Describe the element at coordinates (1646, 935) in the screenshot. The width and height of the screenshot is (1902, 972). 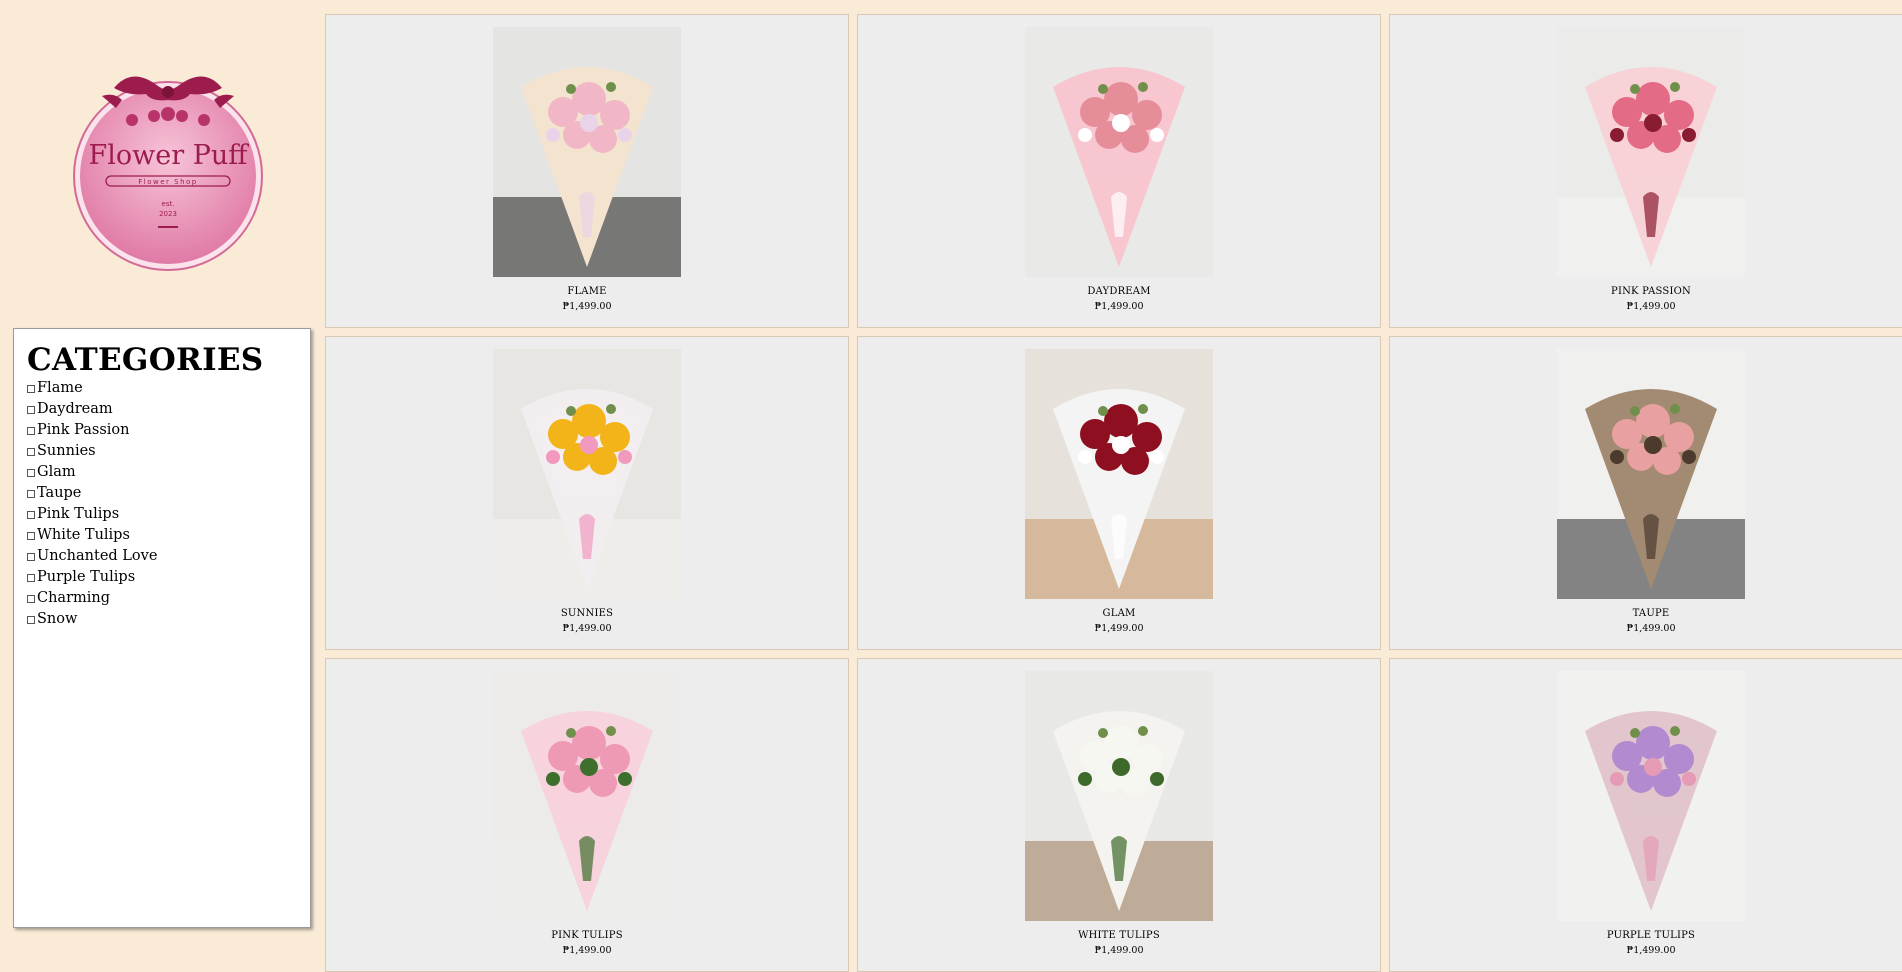
I see `product-name: PURPLE TULIPS` at that location.